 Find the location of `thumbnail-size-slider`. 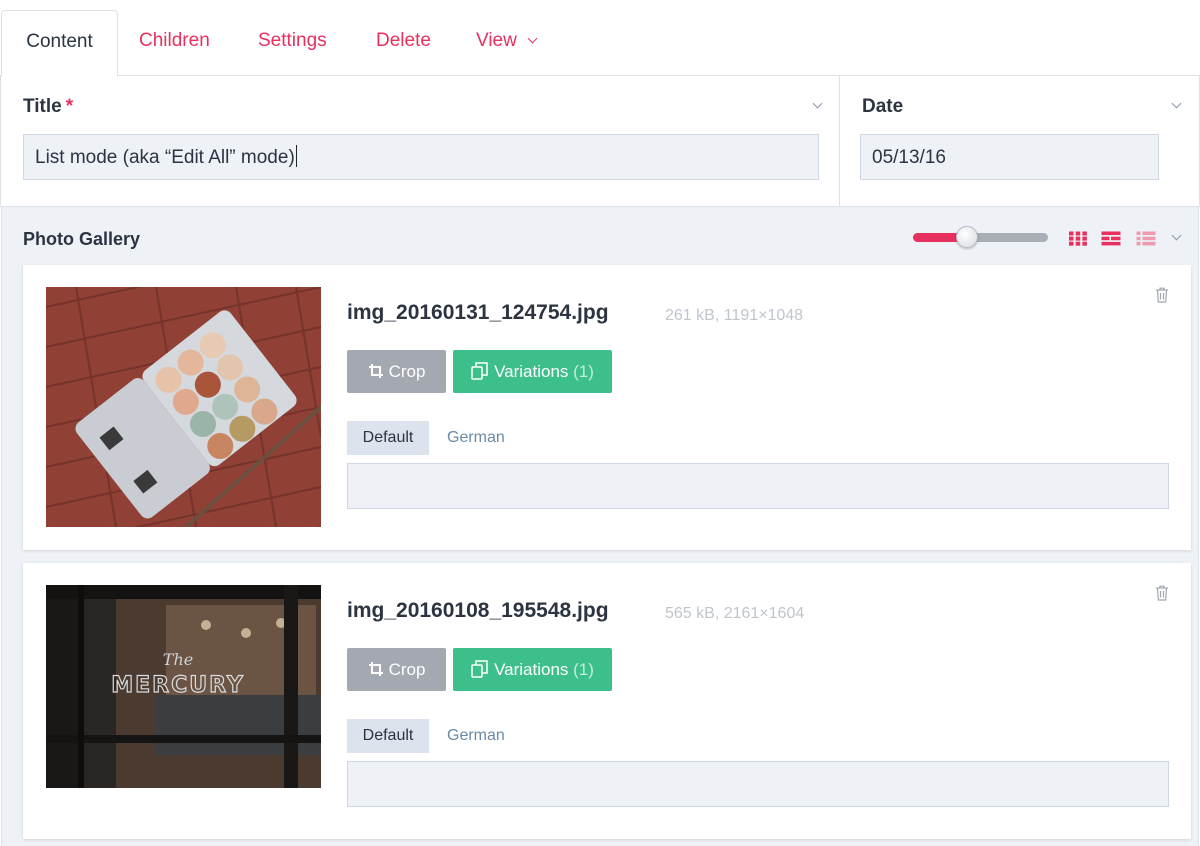

thumbnail-size-slider is located at coordinates (980, 237).